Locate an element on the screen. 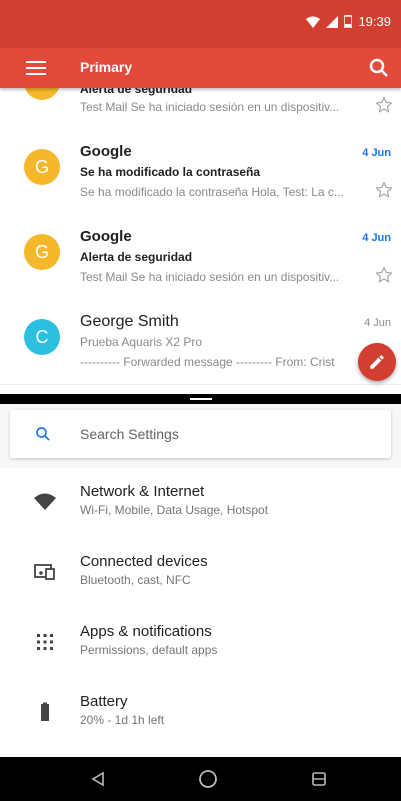 This screenshot has width=401, height=801. devices-icon is located at coordinates (44, 572).